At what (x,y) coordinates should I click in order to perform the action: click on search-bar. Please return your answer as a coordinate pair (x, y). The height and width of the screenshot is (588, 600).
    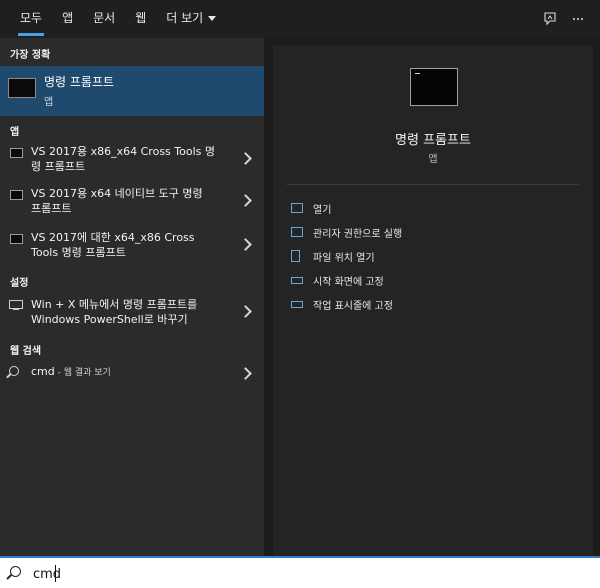
    Looking at the image, I should click on (300, 572).